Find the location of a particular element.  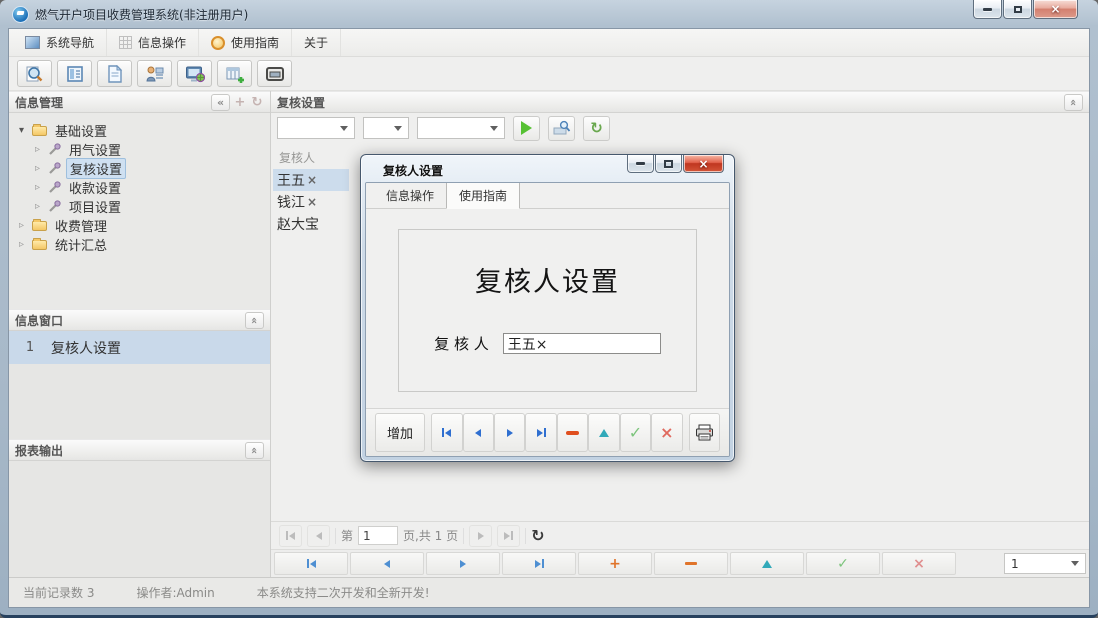

monitor-globe-button is located at coordinates (194, 73).